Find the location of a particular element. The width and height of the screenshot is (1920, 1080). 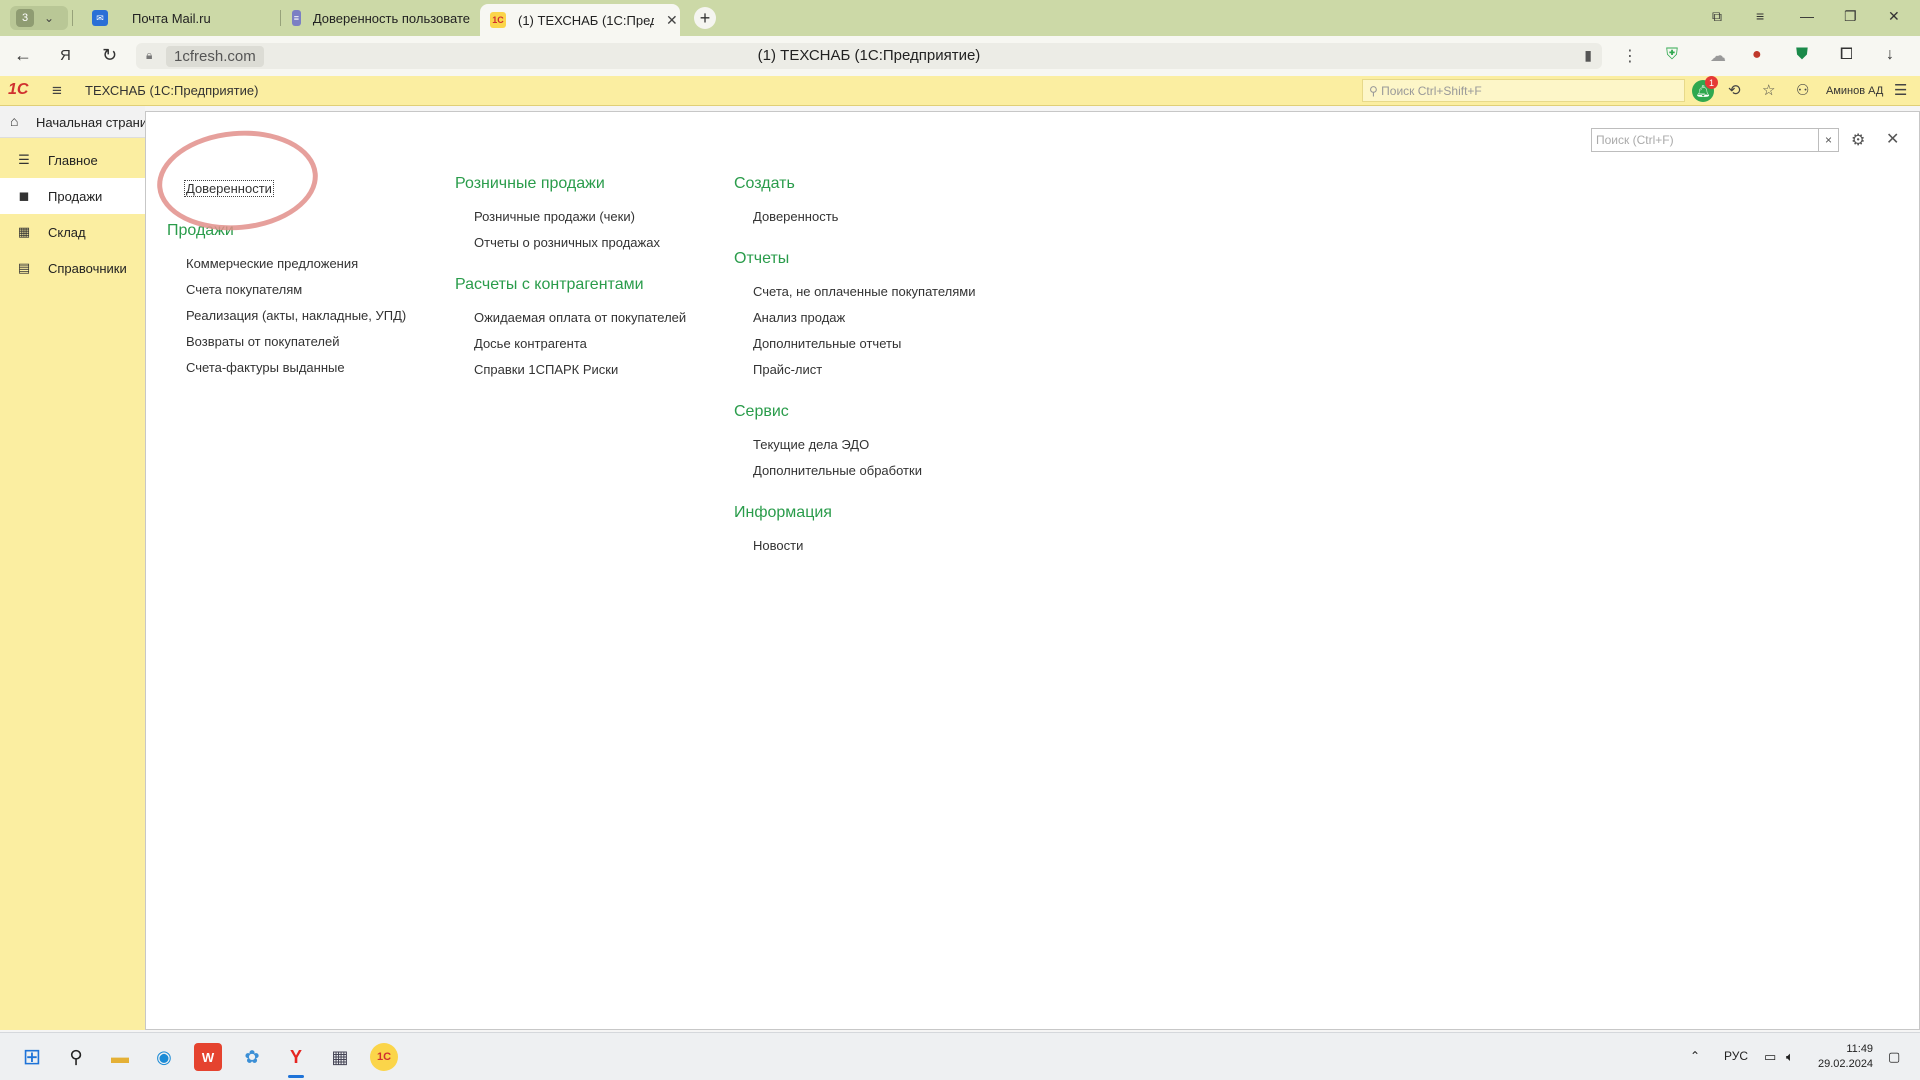

language-indicator: РУС is located at coordinates (1736, 1056).